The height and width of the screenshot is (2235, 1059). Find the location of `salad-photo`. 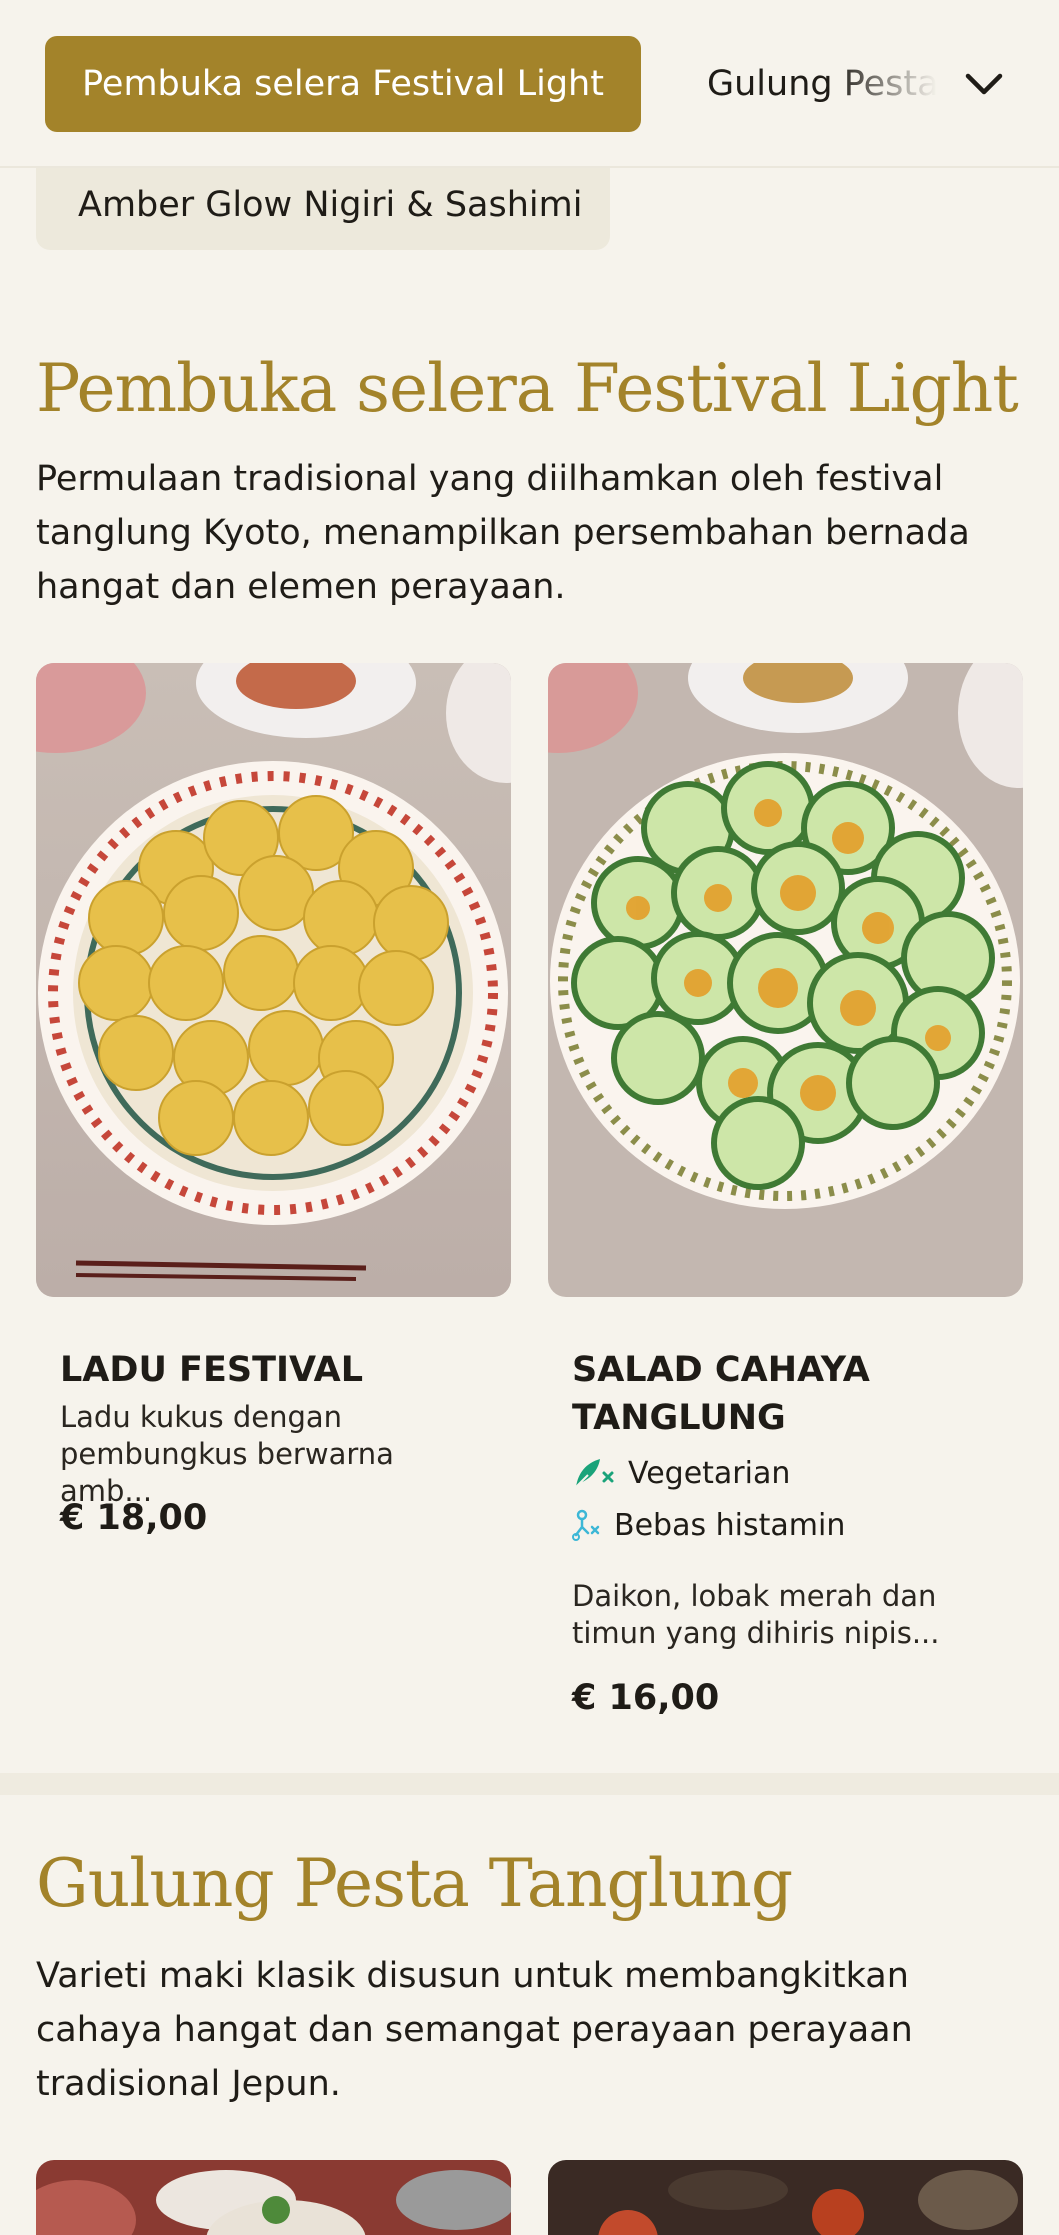

salad-photo is located at coordinates (785, 980).